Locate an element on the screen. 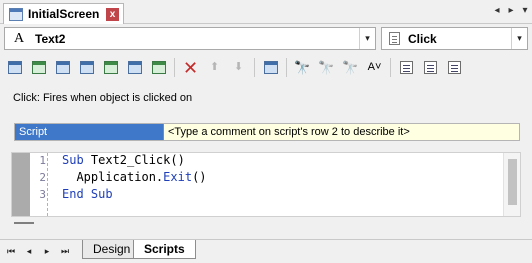 The width and height of the screenshot is (532, 263). next-sheet-icon: ▸ is located at coordinates (47, 251).